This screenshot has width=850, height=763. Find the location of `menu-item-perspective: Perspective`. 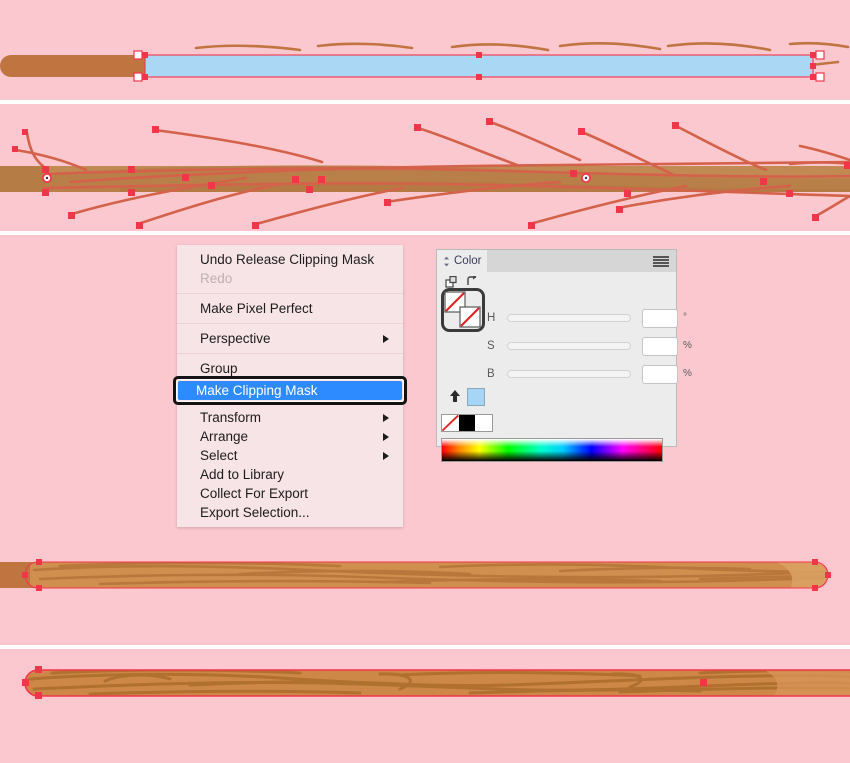

menu-item-perspective: Perspective is located at coordinates (290, 338).